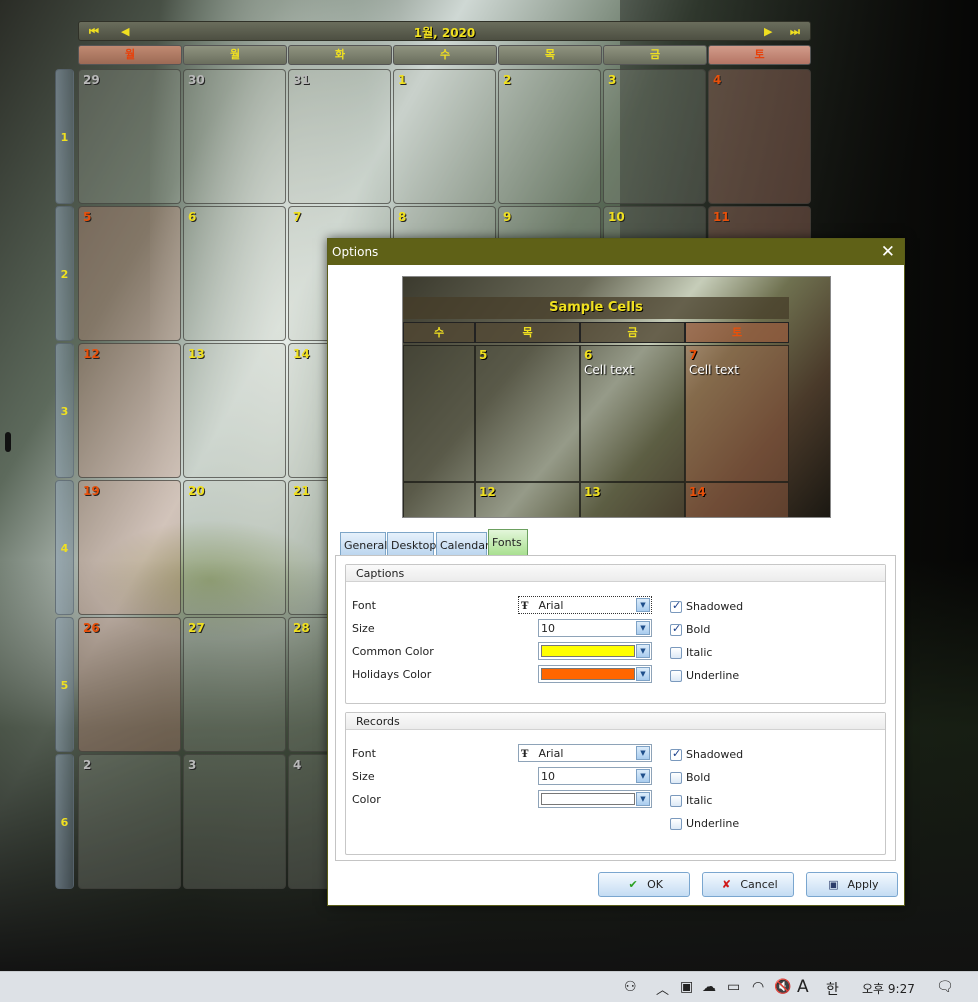  What do you see at coordinates (615, 721) in the screenshot?
I see `records-header: Records` at bounding box center [615, 721].